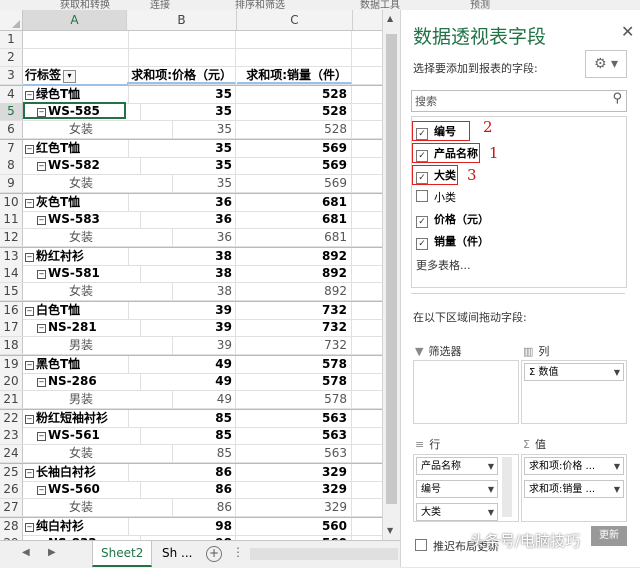  What do you see at coordinates (181, 57) in the screenshot?
I see `cell-price` at bounding box center [181, 57].